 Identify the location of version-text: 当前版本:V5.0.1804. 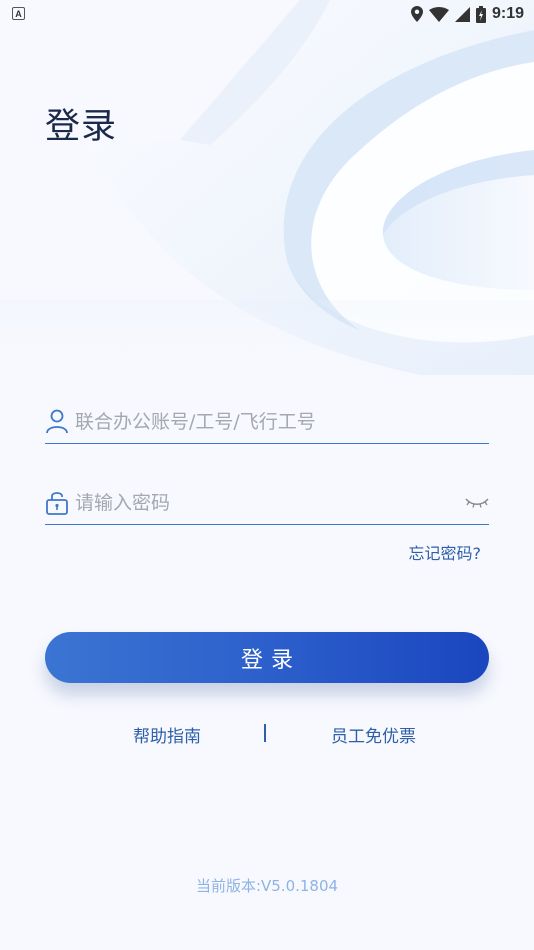
(267, 886).